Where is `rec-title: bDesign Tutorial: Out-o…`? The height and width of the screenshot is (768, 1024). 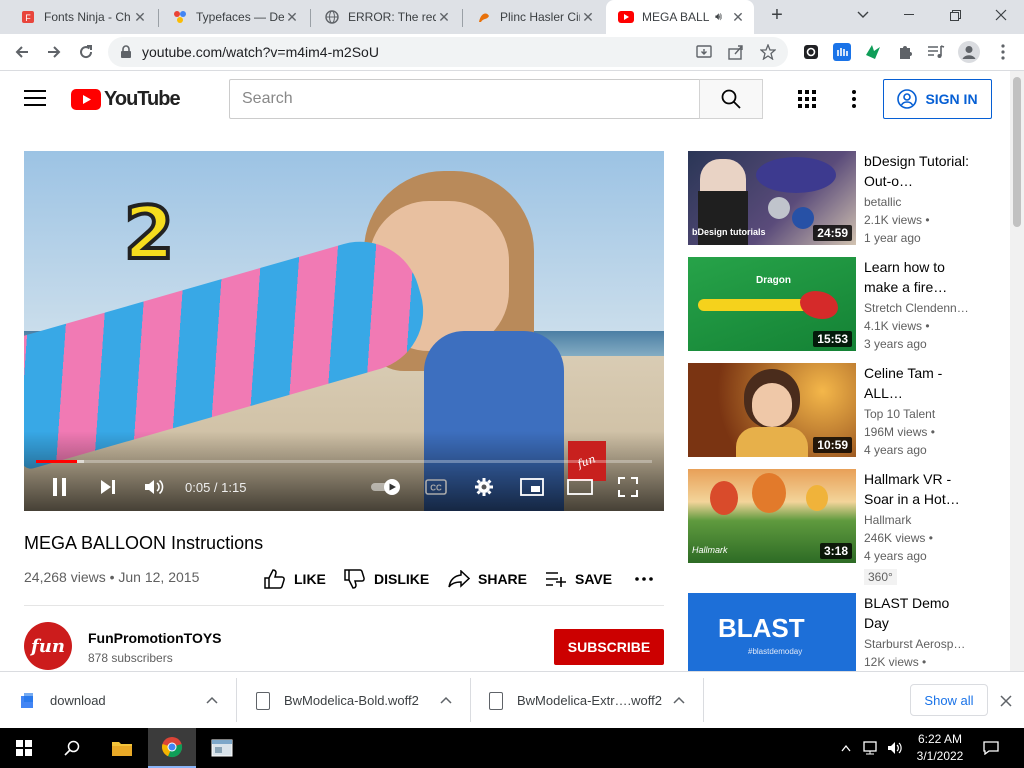 rec-title: bDesign Tutorial: Out-o… is located at coordinates (919, 171).